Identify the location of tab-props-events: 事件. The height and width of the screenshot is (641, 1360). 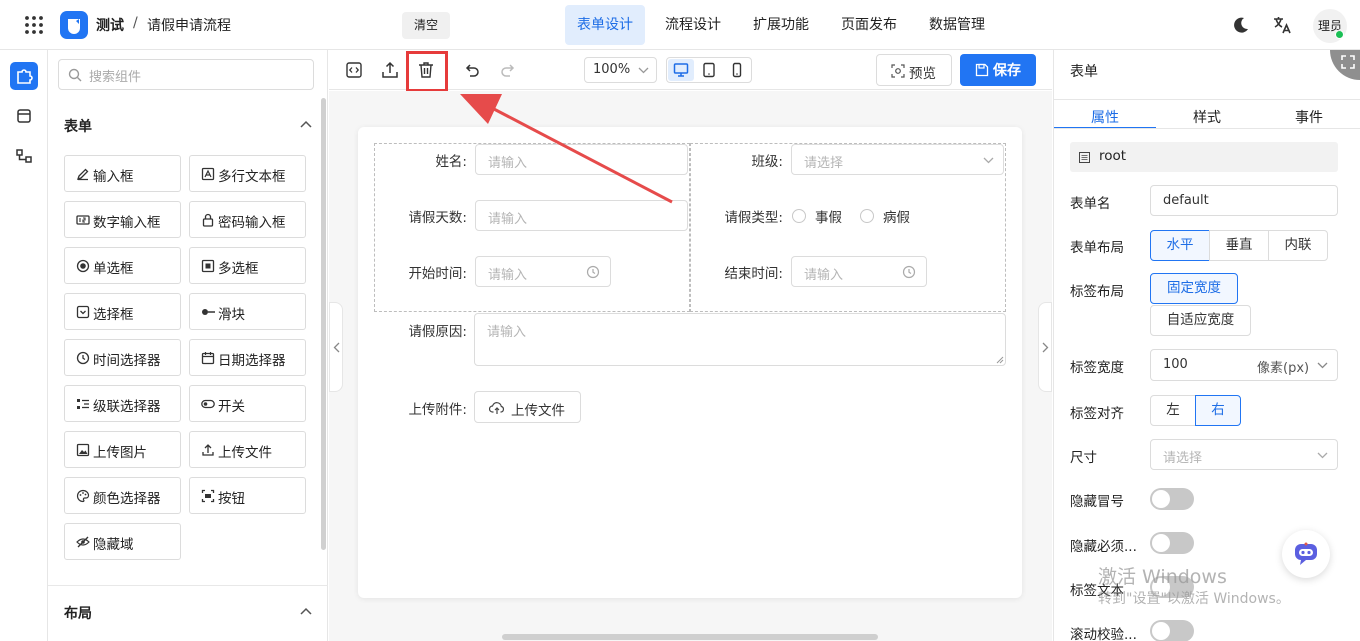
(1309, 118).